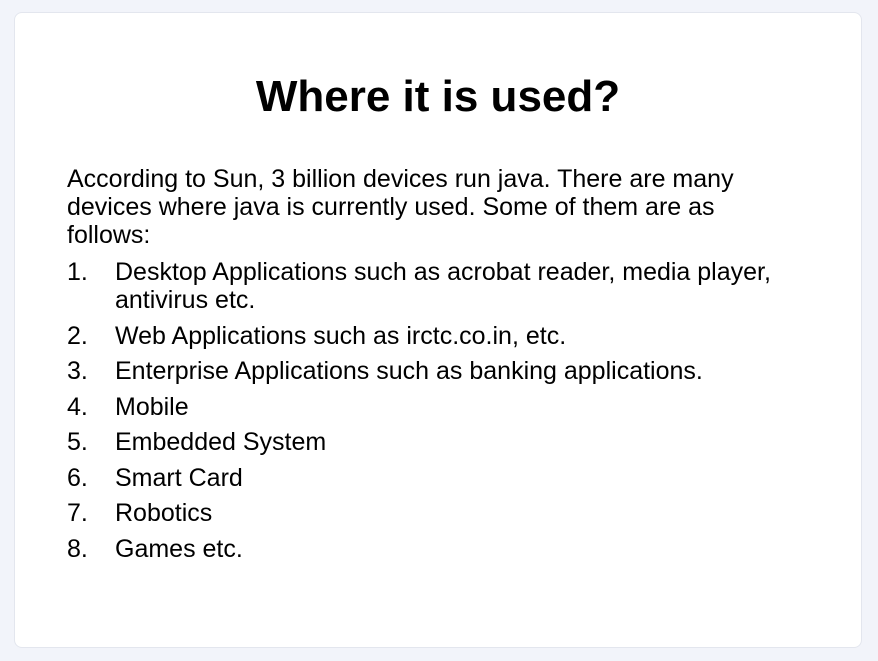 The image size is (878, 661). What do you see at coordinates (77, 477) in the screenshot?
I see `list-number: 6.` at bounding box center [77, 477].